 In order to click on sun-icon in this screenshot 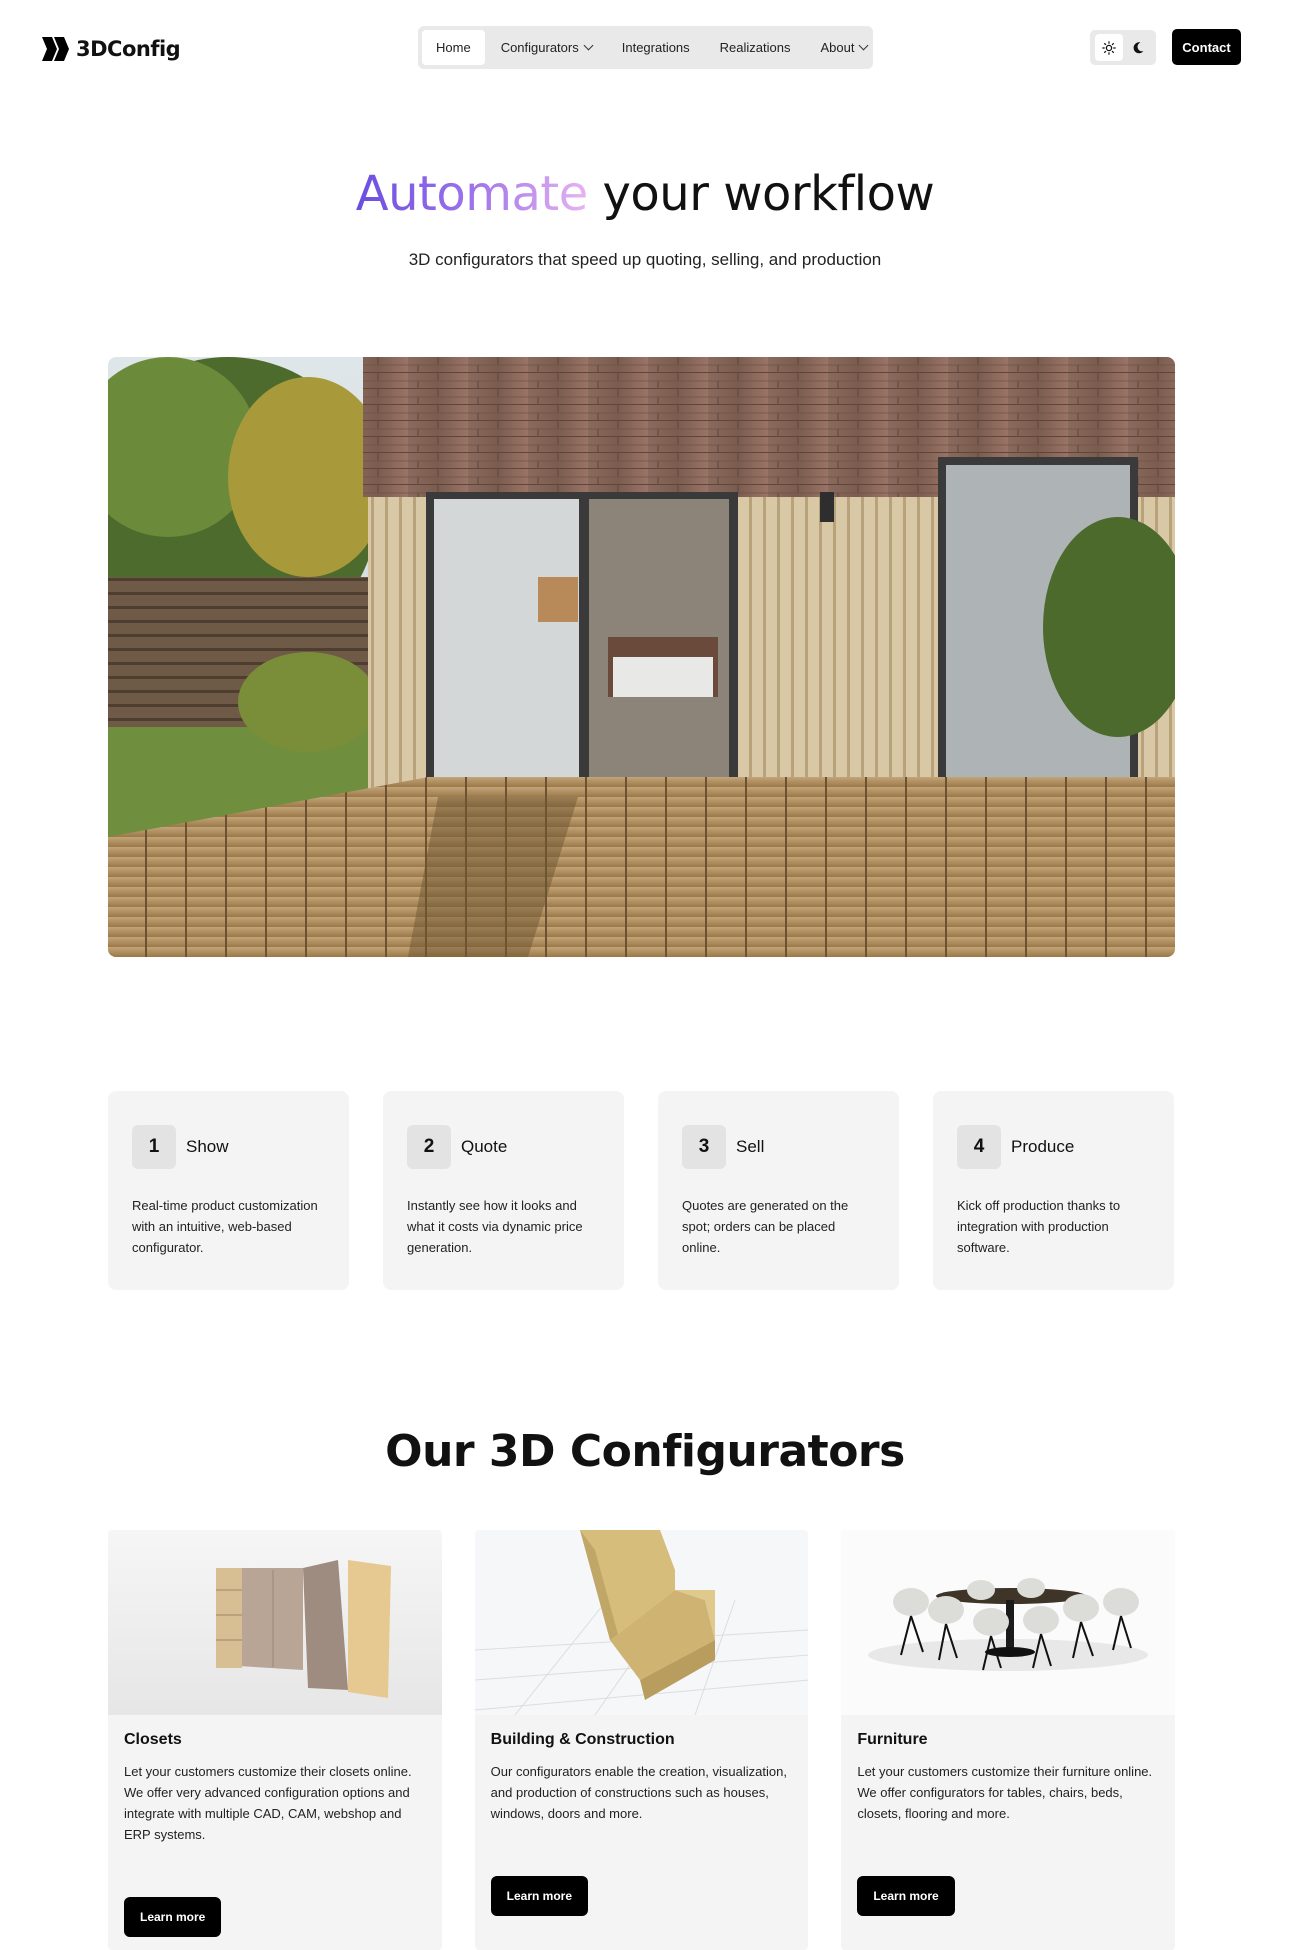, I will do `click(1108, 47)`.